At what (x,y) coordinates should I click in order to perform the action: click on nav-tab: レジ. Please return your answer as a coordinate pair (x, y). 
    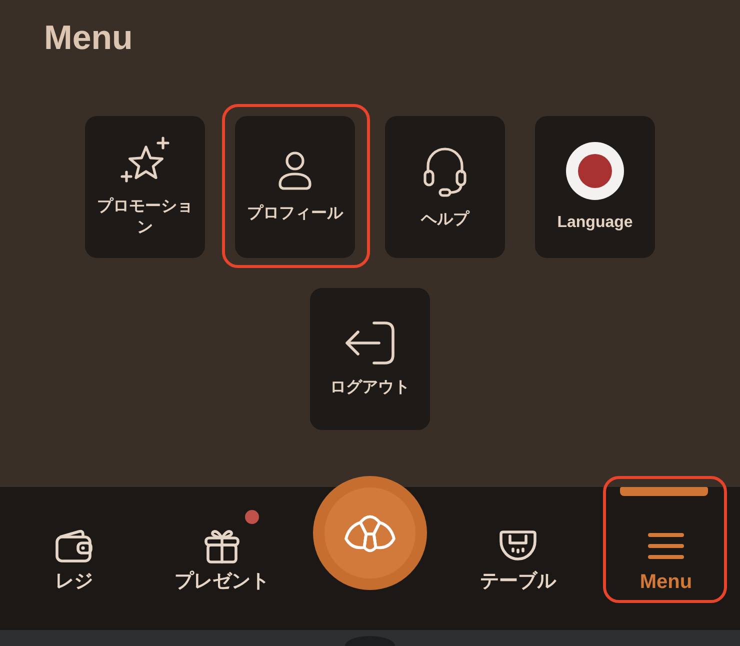
    Looking at the image, I should click on (74, 561).